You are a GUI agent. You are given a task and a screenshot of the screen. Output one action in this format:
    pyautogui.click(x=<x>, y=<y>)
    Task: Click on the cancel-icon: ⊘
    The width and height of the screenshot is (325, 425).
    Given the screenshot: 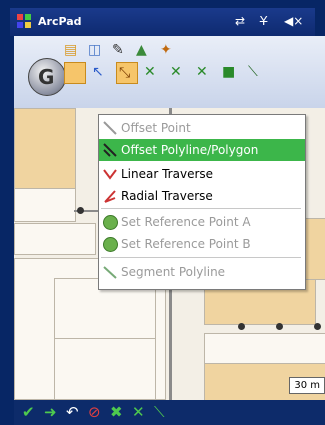 What is the action you would take?
    pyautogui.click(x=94, y=412)
    